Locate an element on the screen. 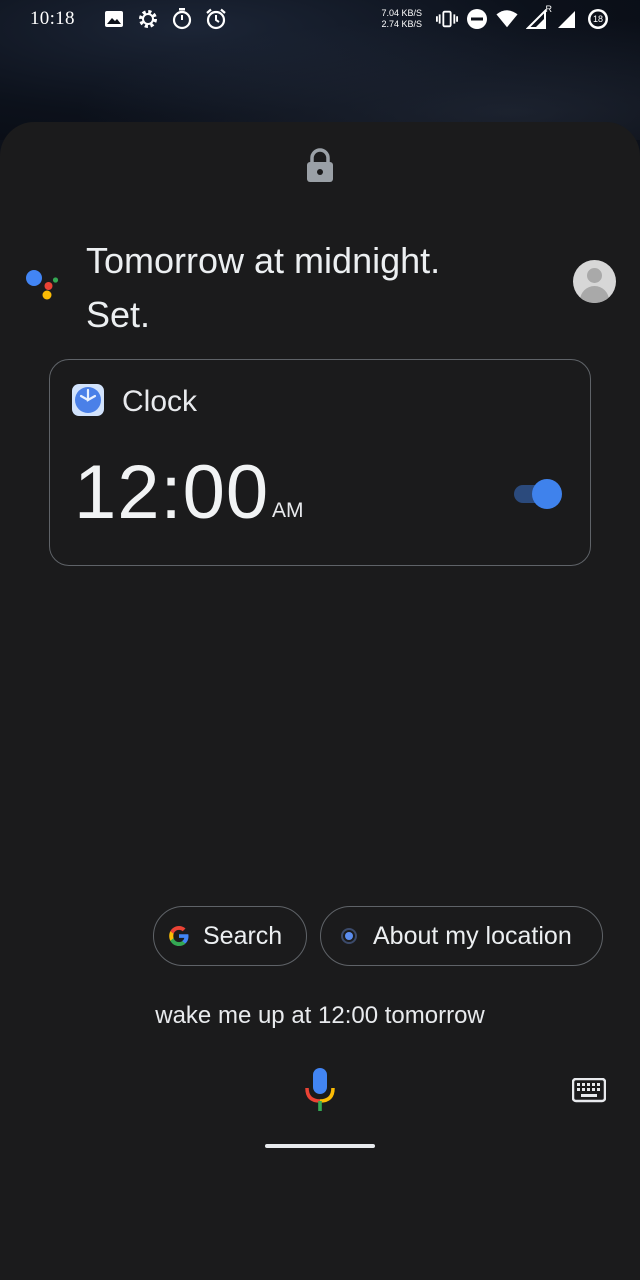 This screenshot has height=1280, width=640. network-speed: 7.04 KB/S 2.74 KB/S is located at coordinates (401, 19).